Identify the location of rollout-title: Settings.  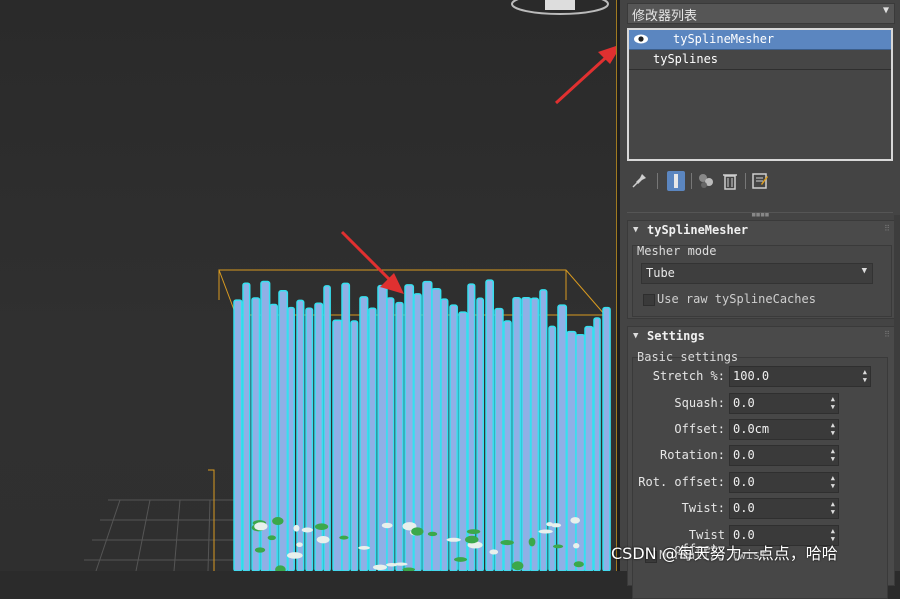
(676, 336).